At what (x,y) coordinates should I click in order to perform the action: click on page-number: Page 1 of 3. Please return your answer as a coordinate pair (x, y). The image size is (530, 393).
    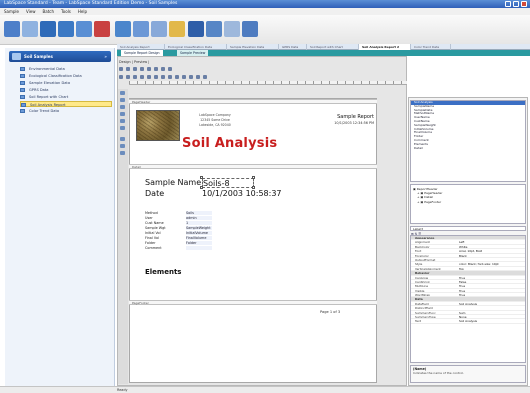
    Looking at the image, I should click on (330, 312).